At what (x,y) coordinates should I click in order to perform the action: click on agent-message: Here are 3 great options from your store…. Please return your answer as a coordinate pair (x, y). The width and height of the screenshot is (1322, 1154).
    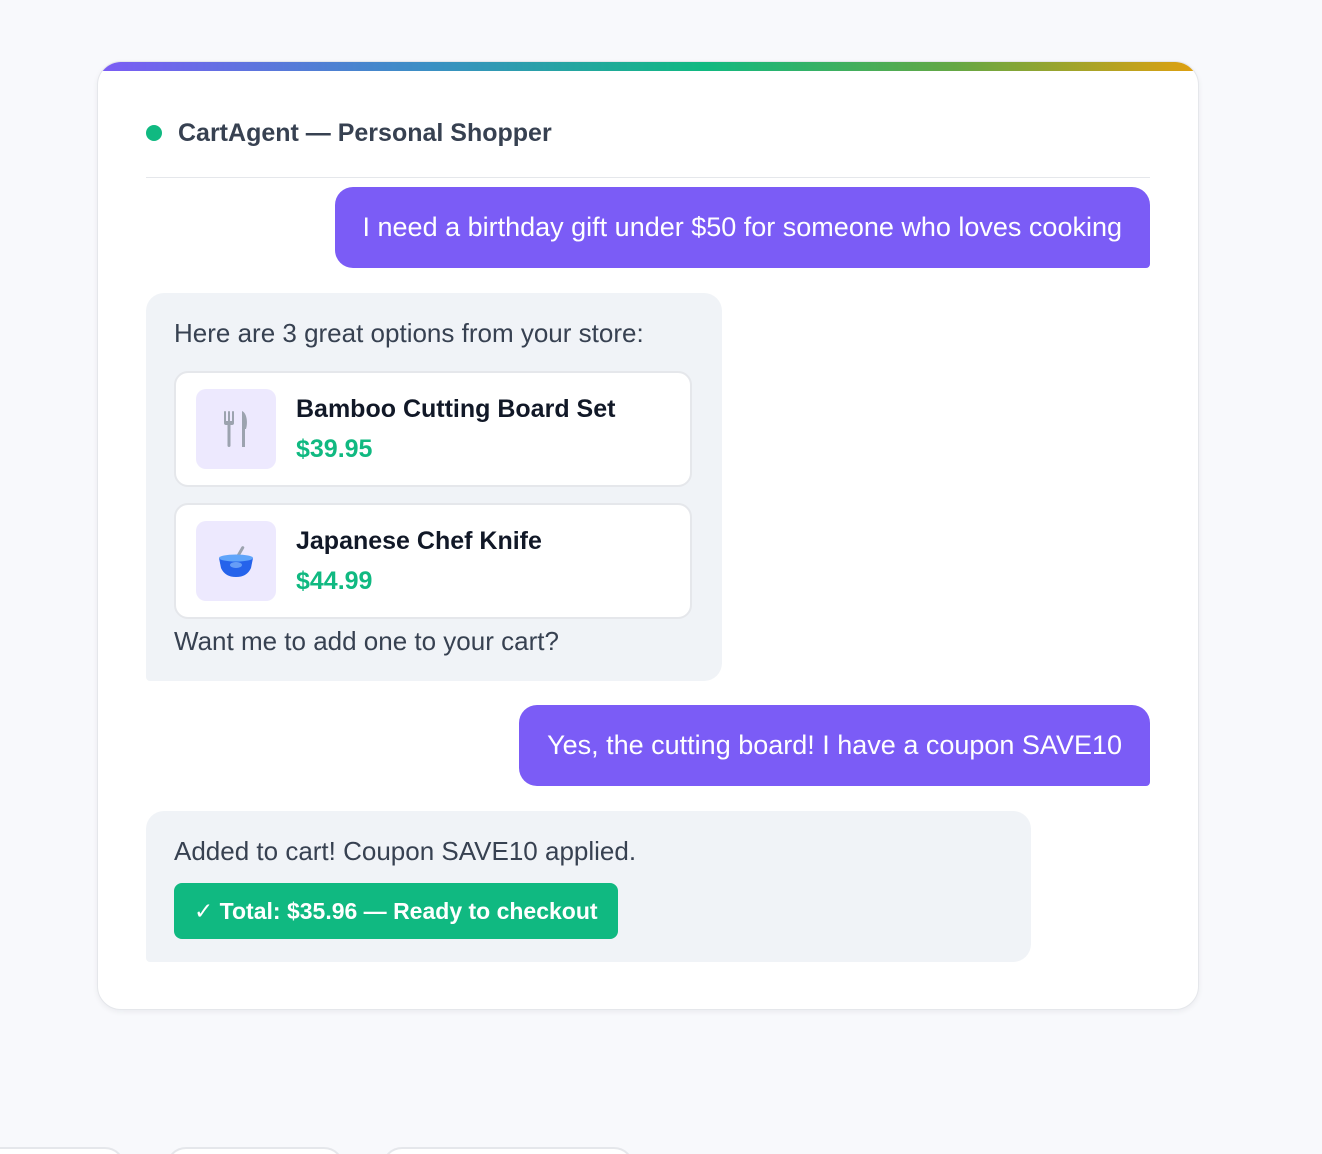
    Looking at the image, I should click on (434, 487).